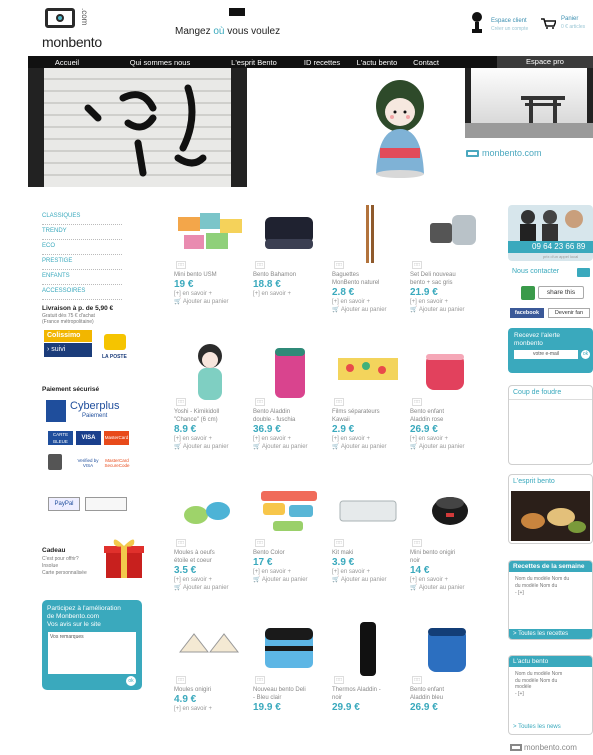 This screenshot has width=593, height=755. What do you see at coordinates (82, 292) in the screenshot?
I see `category-accessoires: ACCESSOIRES` at bounding box center [82, 292].